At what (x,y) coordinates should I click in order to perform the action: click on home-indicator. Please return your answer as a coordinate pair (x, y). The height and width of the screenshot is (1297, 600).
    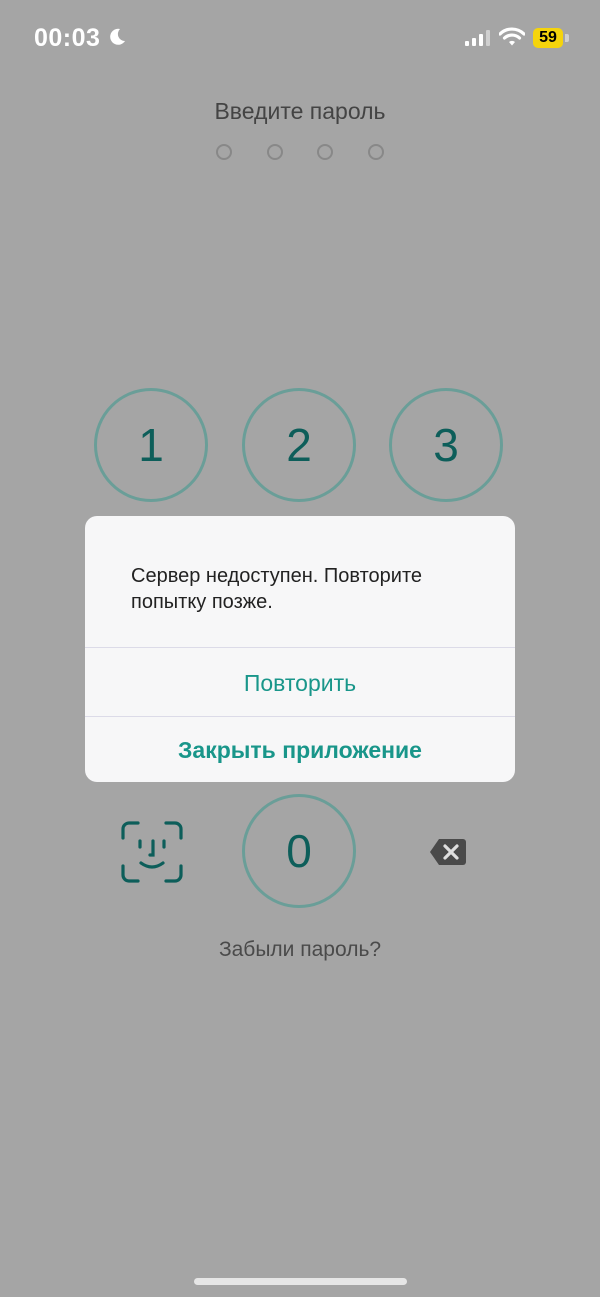
    Looking at the image, I should click on (300, 1281).